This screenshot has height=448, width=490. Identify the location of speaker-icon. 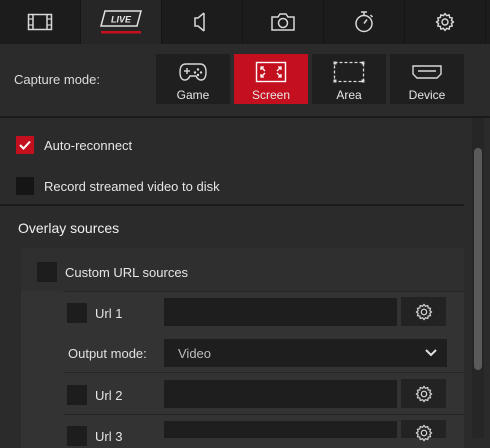
(199, 22).